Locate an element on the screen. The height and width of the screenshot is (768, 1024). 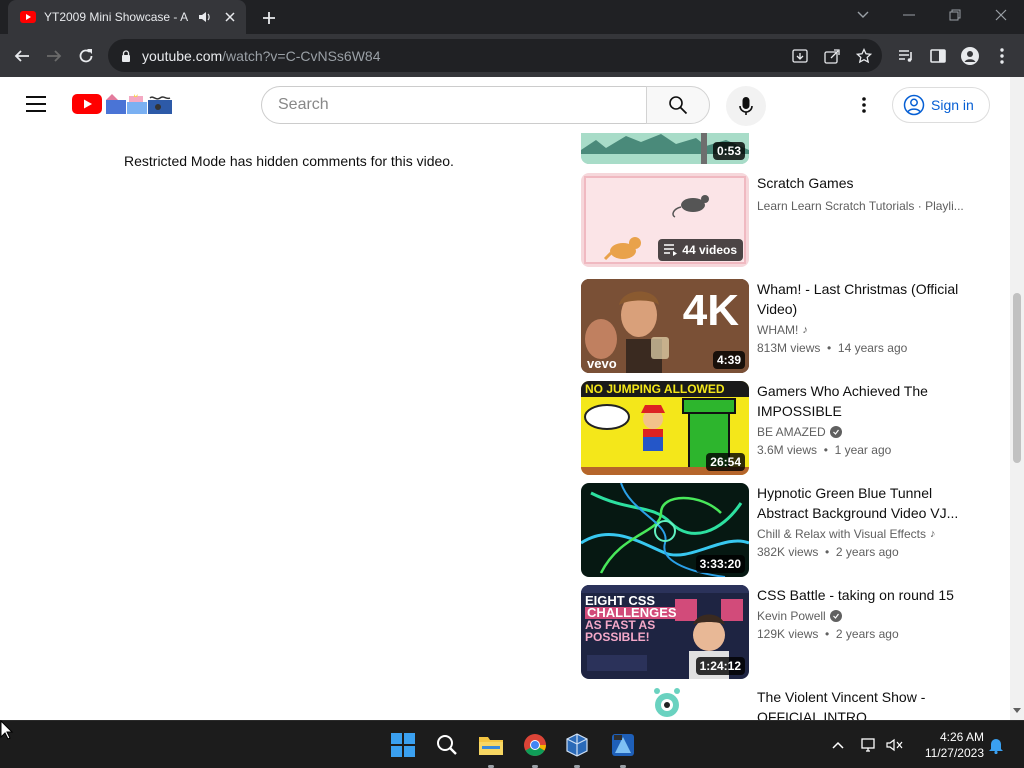
youtube-favicon-icon is located at coordinates (28, 17).